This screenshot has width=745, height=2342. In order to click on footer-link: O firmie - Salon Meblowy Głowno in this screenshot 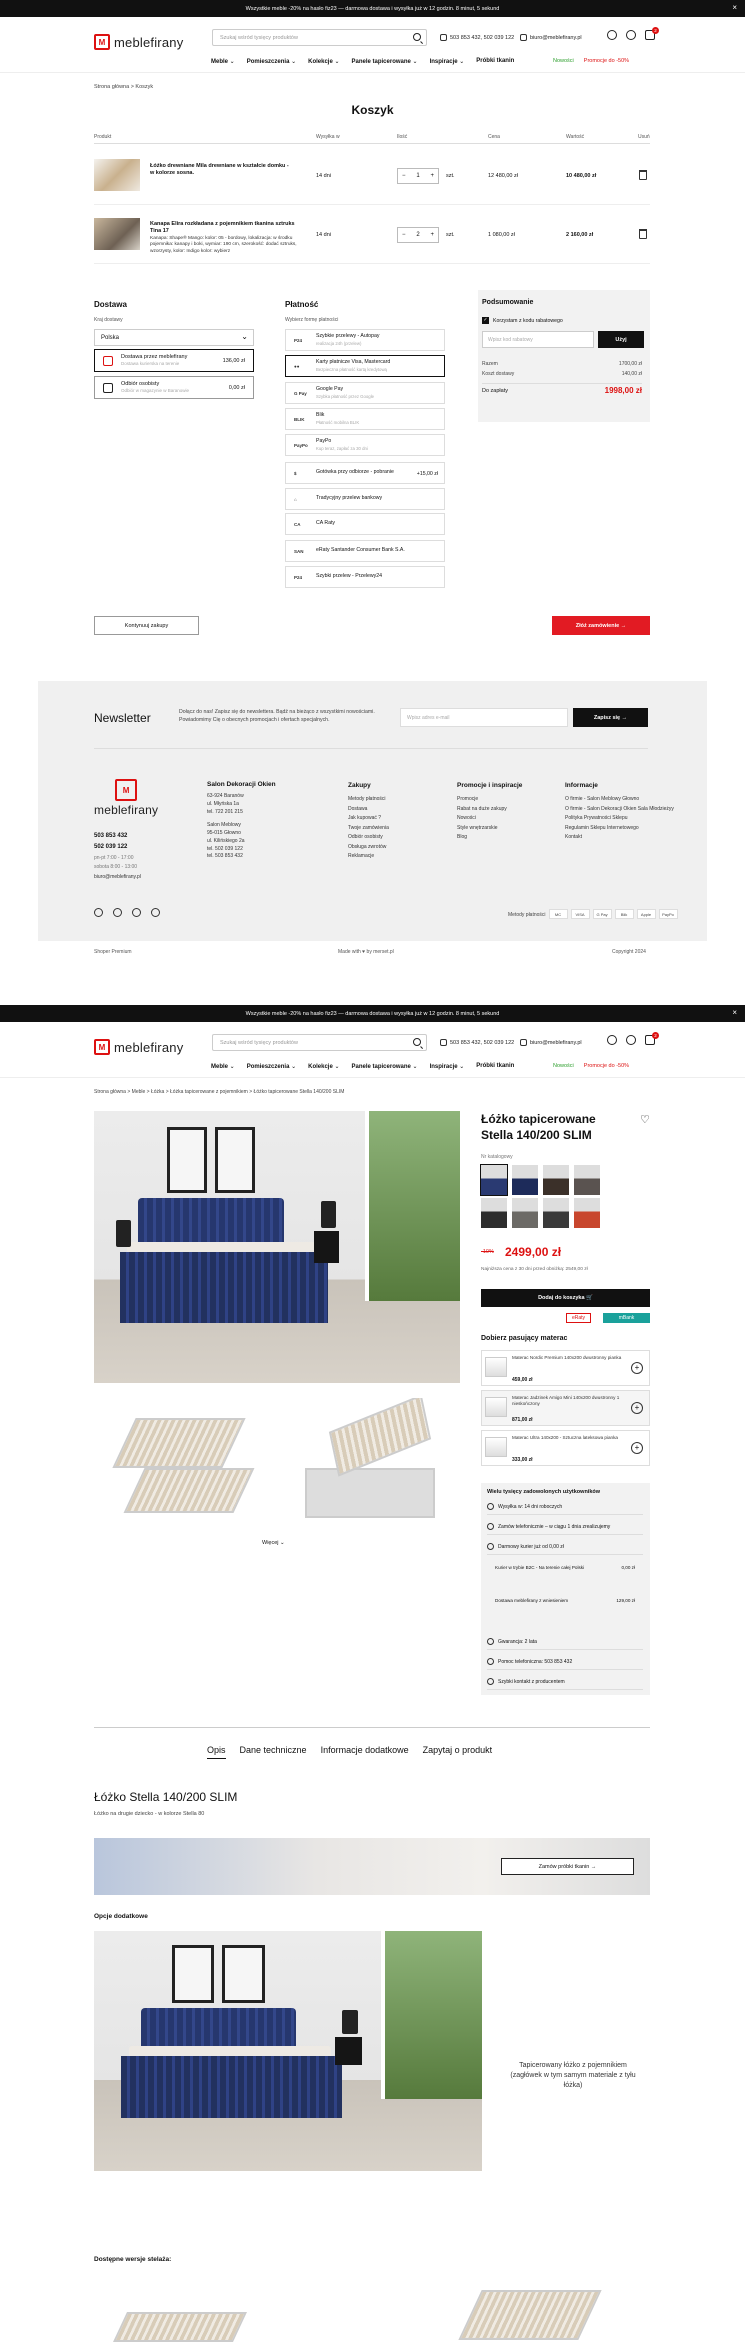, I will do `click(619, 800)`.